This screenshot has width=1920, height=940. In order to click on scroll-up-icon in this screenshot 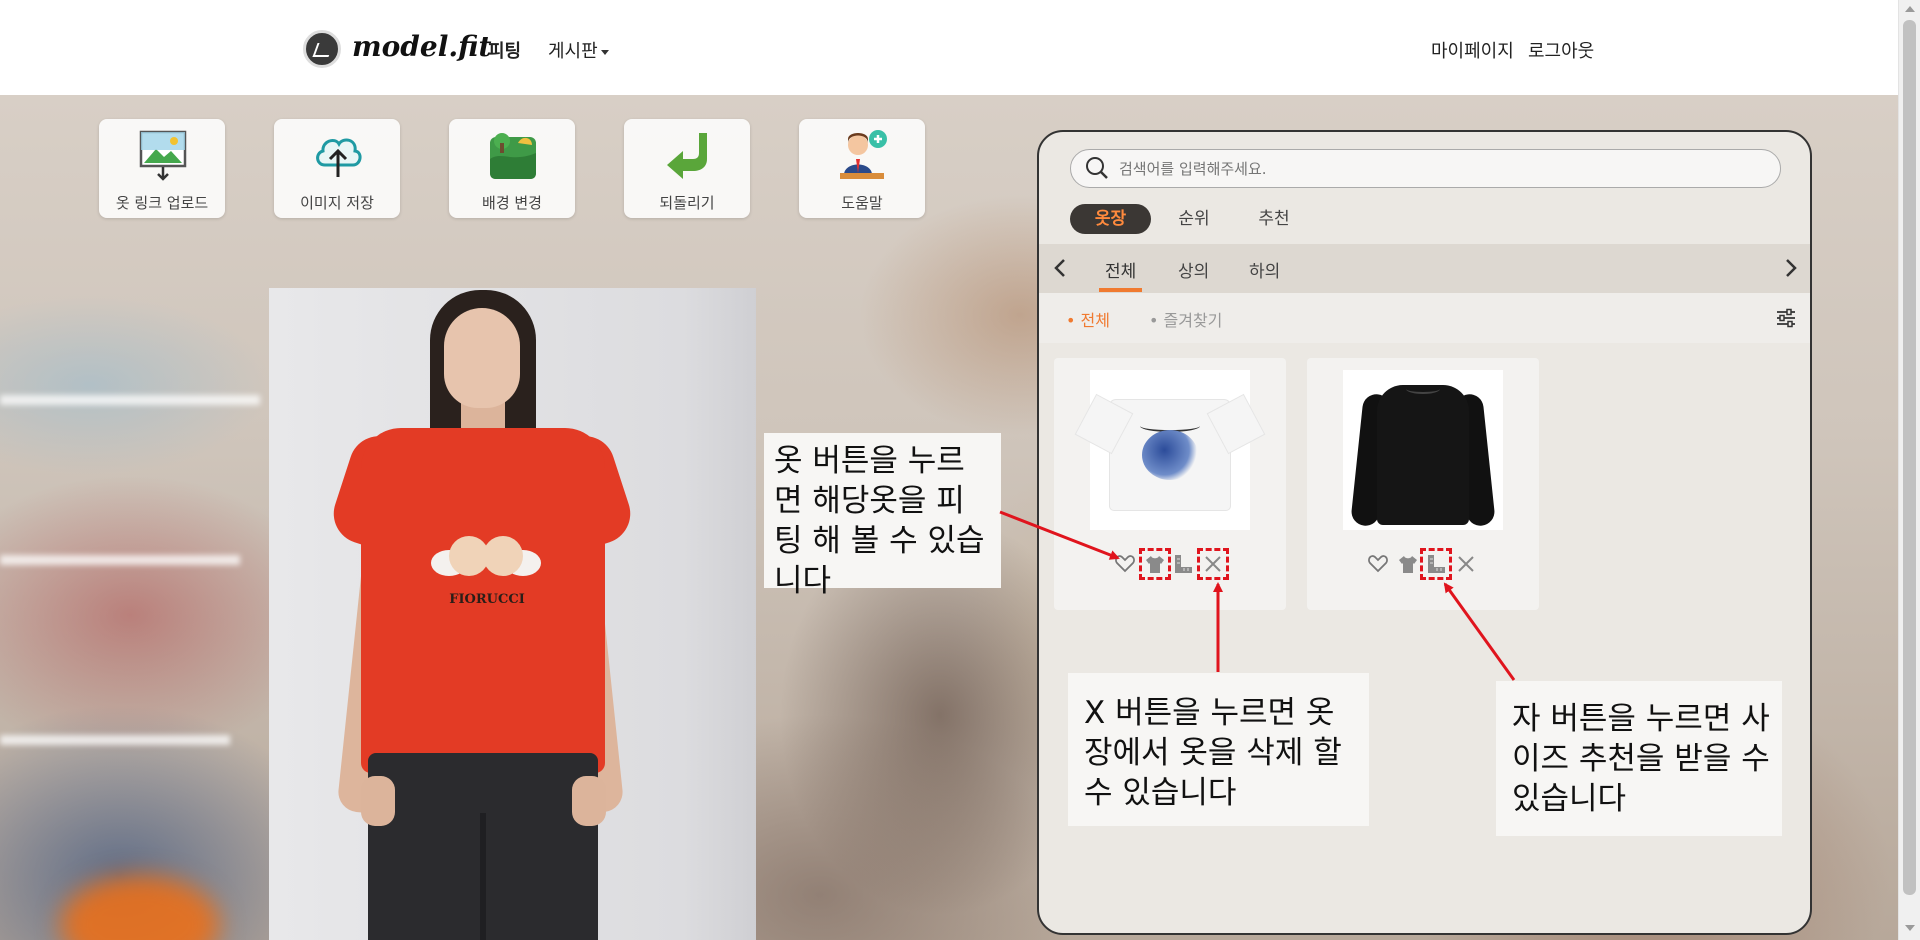, I will do `click(1910, 9)`.